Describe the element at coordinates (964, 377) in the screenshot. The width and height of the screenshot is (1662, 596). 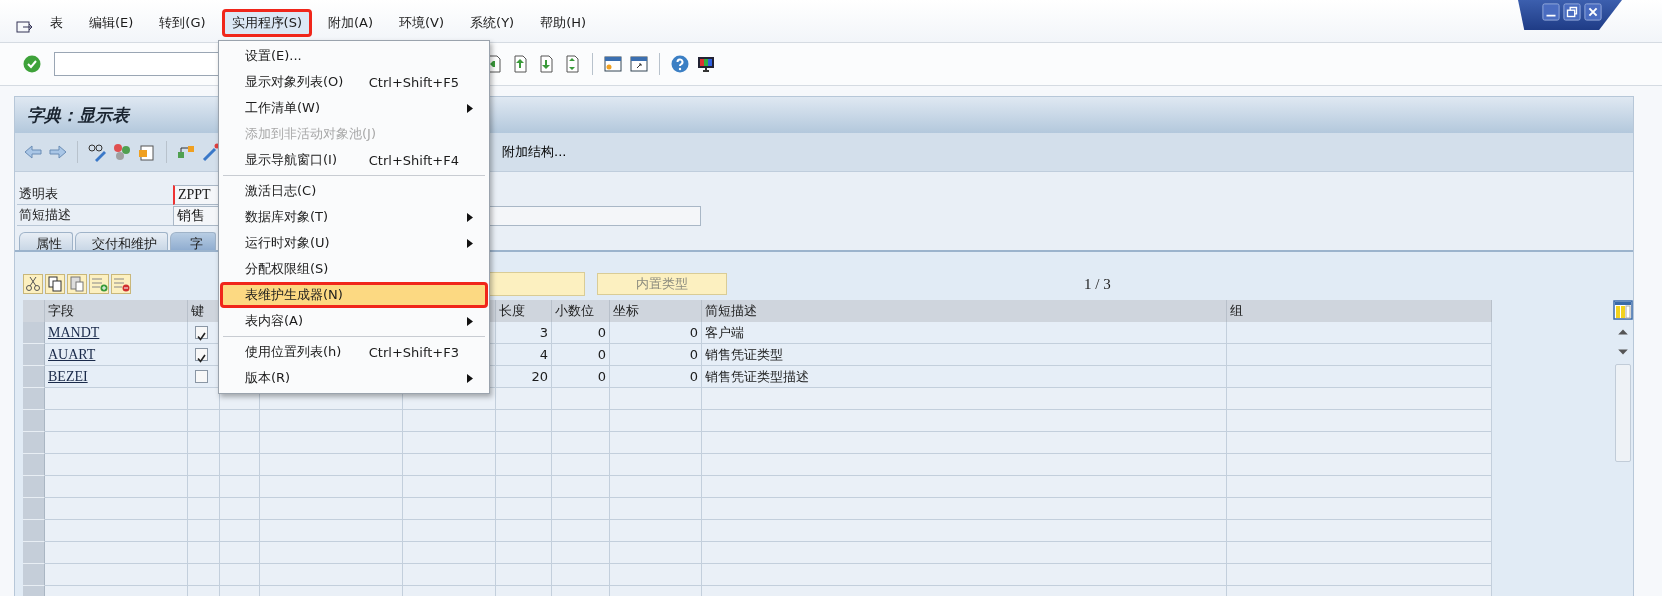
I see `table-cell: 销售凭证类型描述` at that location.